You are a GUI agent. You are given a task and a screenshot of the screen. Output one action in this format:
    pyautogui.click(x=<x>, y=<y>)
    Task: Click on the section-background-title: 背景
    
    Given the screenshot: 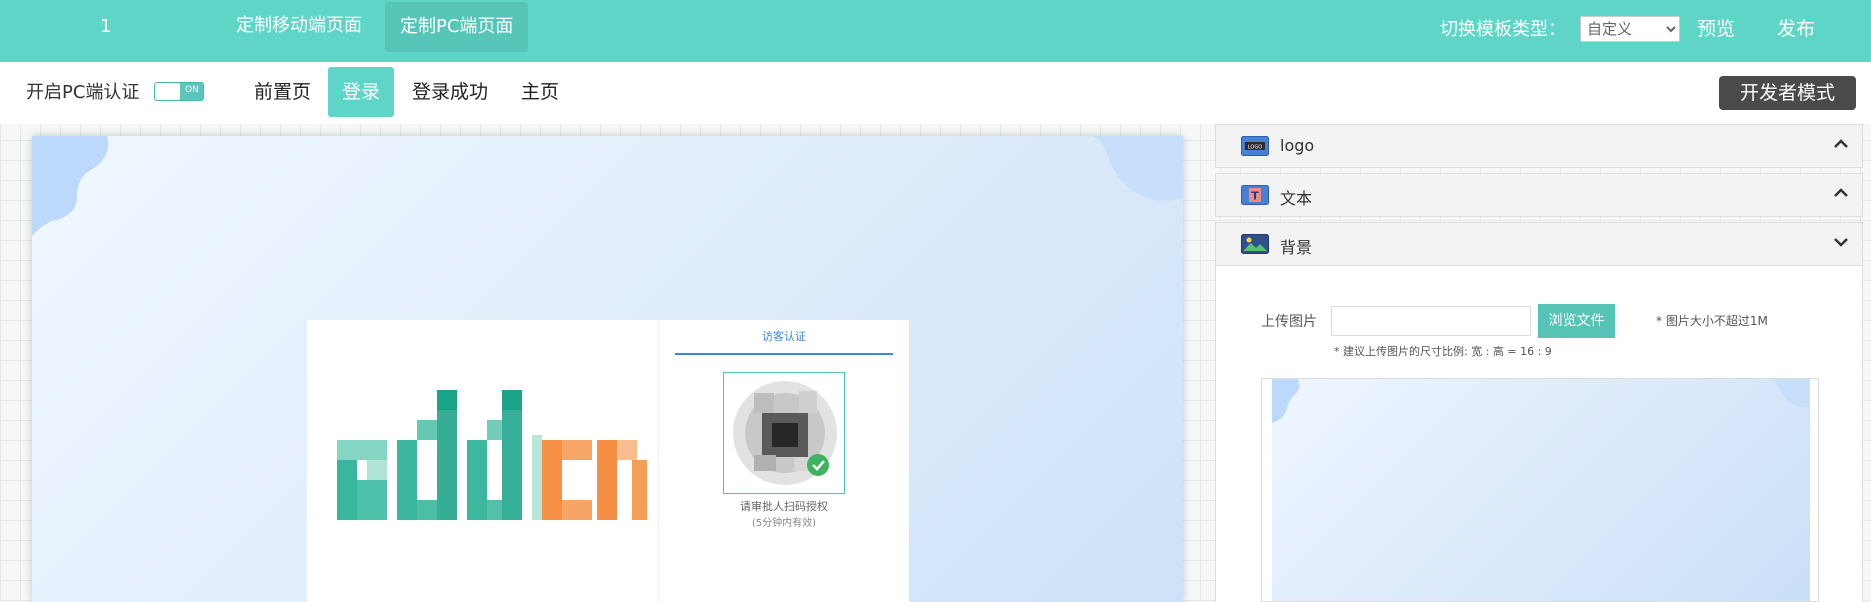 What is the action you would take?
    pyautogui.click(x=1296, y=247)
    